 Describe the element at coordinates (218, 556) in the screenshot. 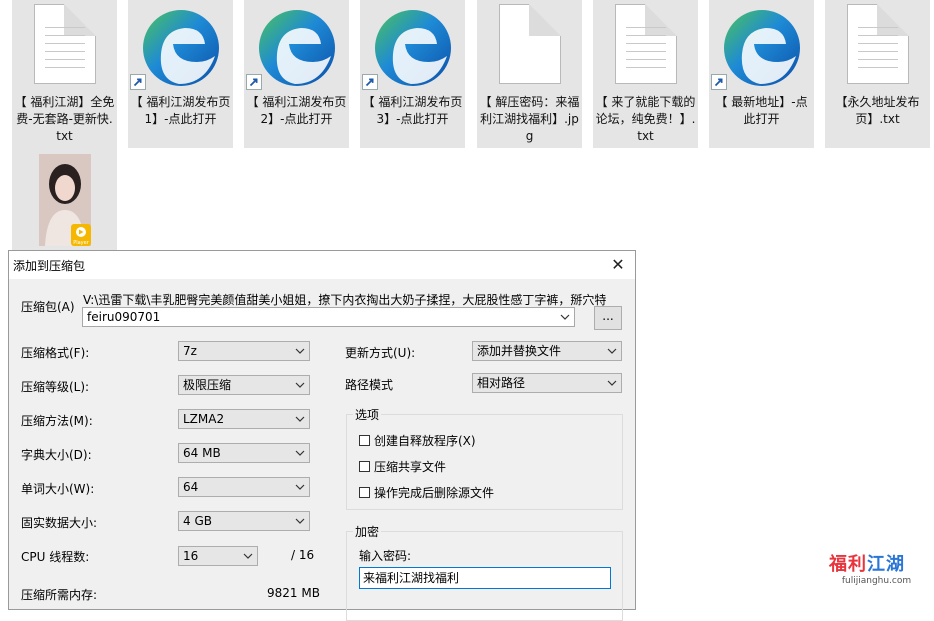

I see `cpu-threads-select: 16` at that location.